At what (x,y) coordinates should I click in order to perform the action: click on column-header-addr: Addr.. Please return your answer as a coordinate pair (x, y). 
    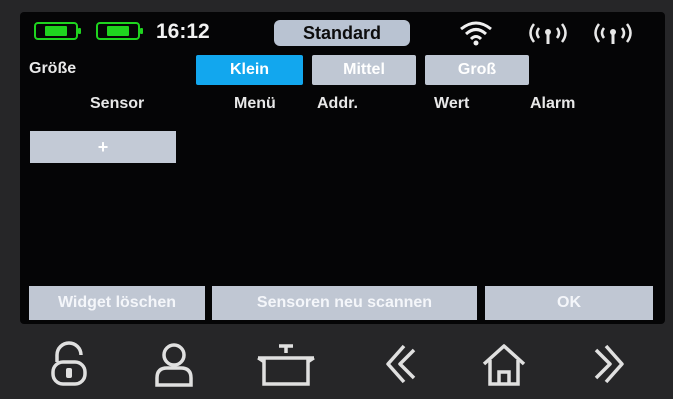
    Looking at the image, I should click on (337, 103).